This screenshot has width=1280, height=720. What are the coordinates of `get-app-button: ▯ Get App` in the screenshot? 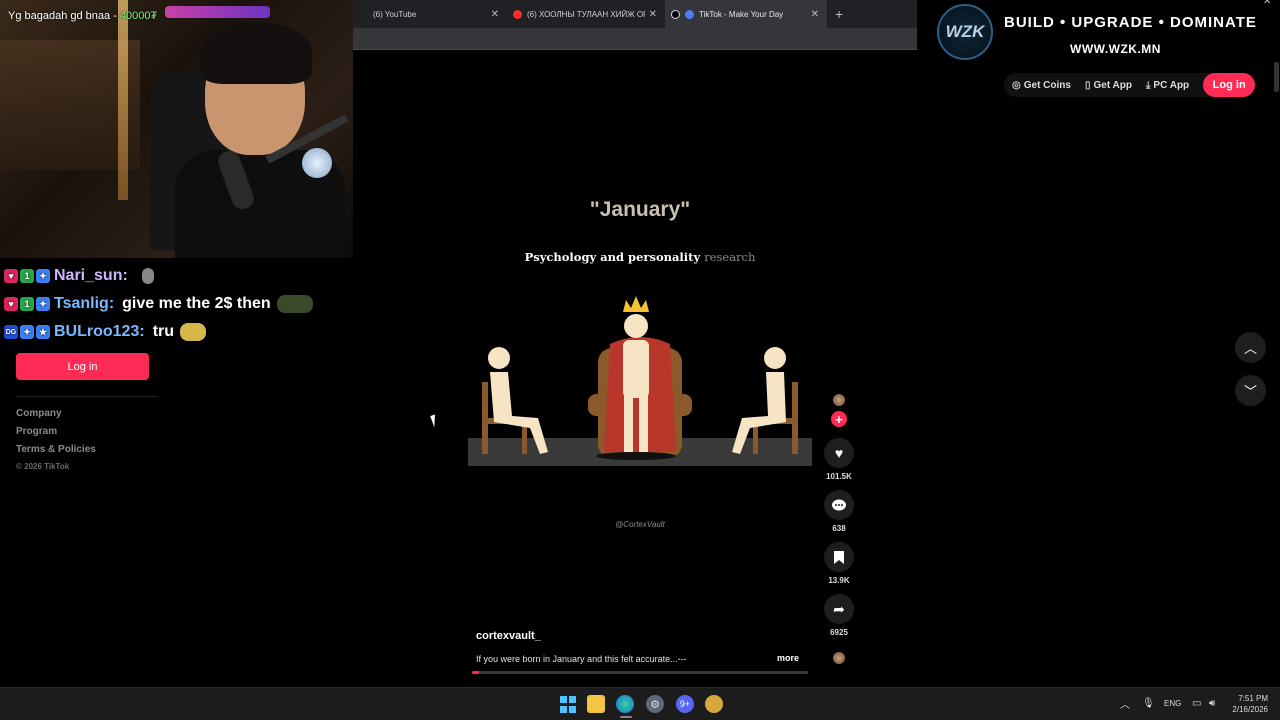 It's located at (1108, 85).